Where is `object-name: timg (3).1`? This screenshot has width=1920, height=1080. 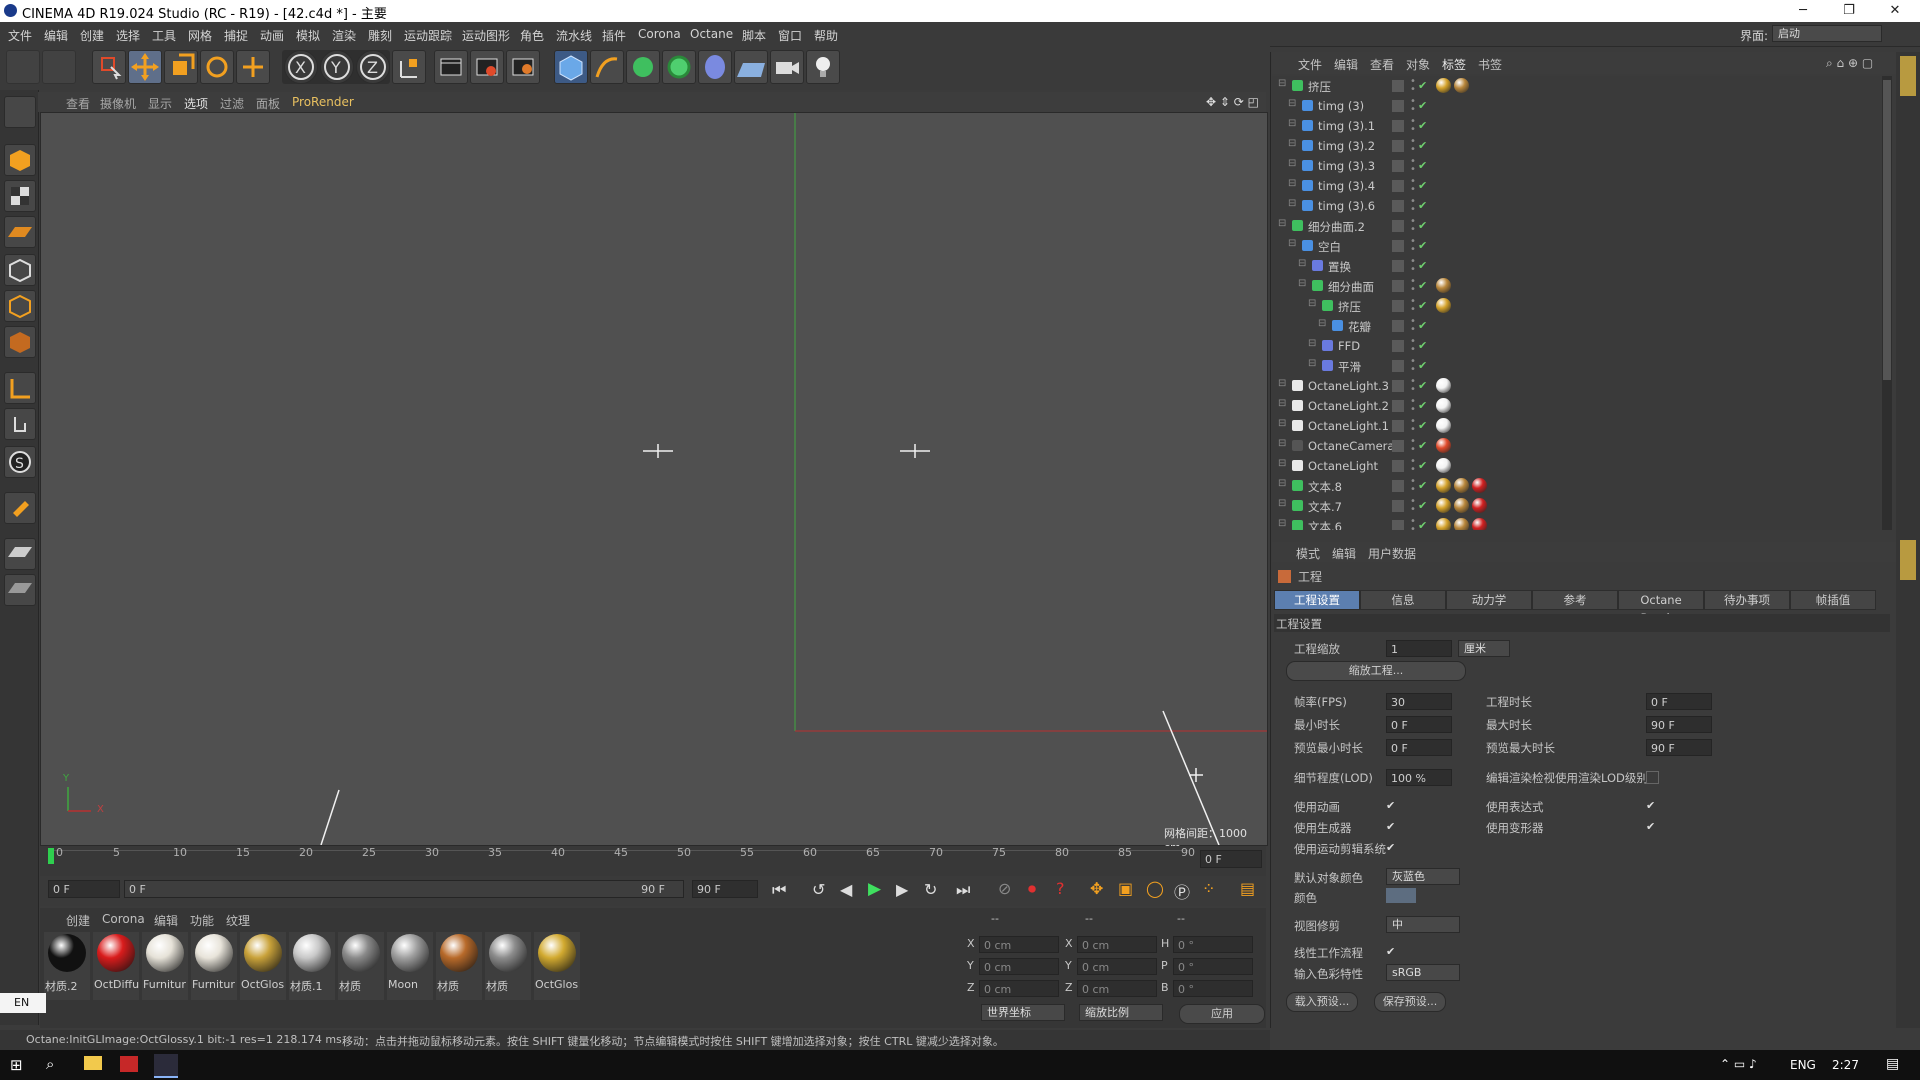
object-name: timg (3).1 is located at coordinates (1346, 126).